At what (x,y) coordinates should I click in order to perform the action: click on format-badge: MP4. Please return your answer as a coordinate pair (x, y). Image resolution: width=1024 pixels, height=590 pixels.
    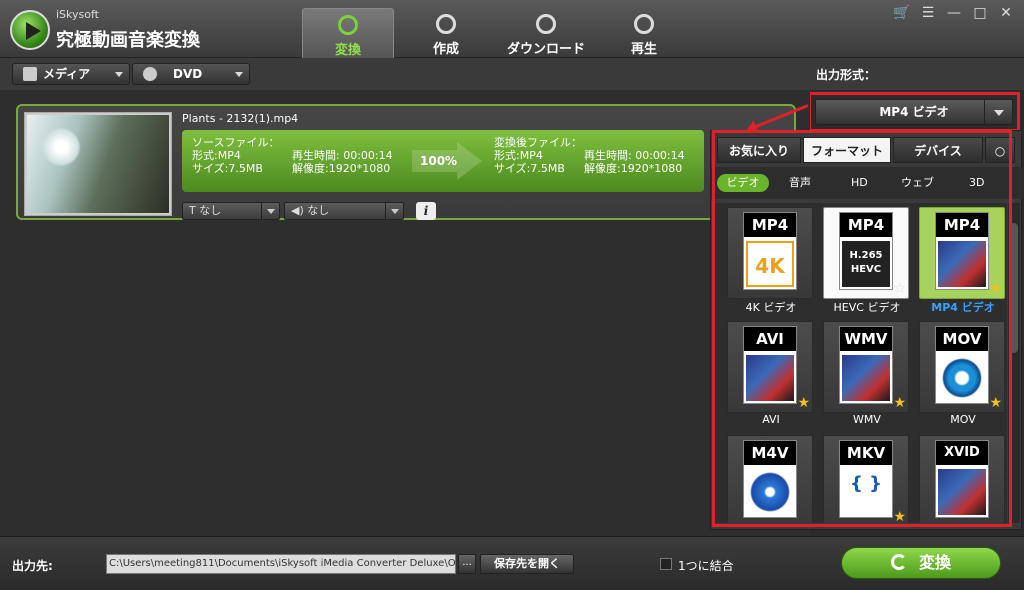
    Looking at the image, I should click on (962, 225).